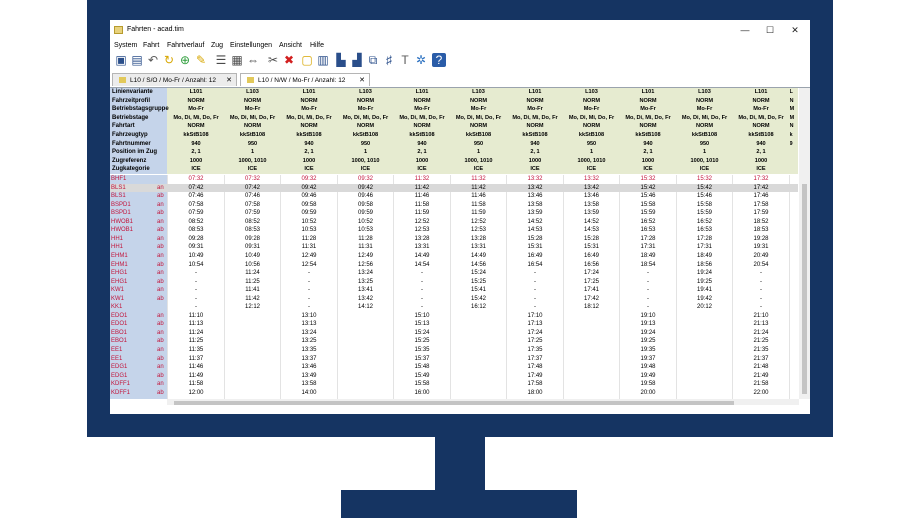 This screenshot has height=518, width=920. I want to click on header-cell: 2, 1, so click(309, 152).